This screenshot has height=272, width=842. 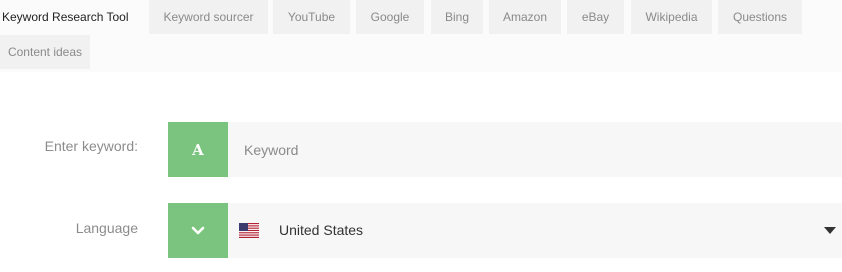 What do you see at coordinates (830, 230) in the screenshot?
I see `caret-down-icon` at bounding box center [830, 230].